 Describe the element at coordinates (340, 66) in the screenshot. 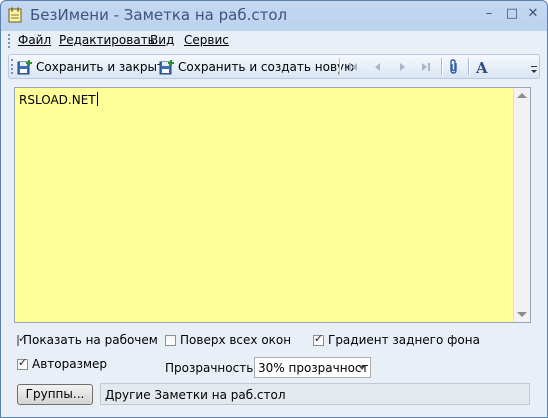

I see `toolbar-separator` at that location.